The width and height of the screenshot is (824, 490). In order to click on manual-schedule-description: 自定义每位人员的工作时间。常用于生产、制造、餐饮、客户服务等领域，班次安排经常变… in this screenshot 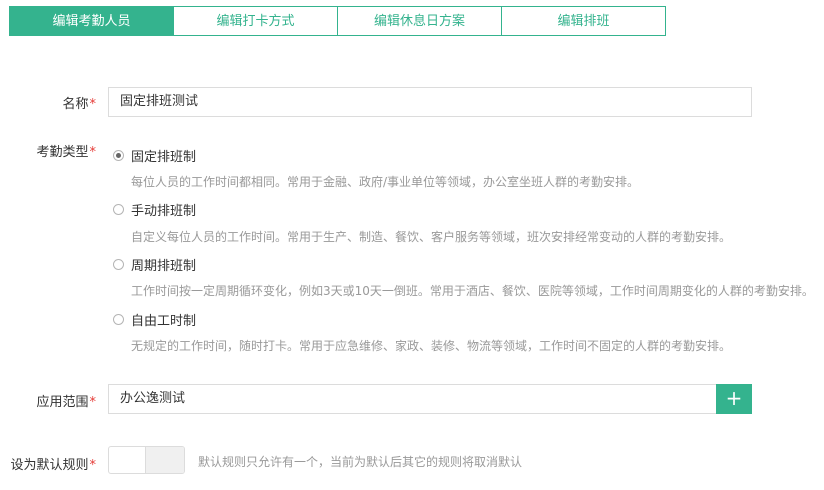, I will do `click(431, 237)`.